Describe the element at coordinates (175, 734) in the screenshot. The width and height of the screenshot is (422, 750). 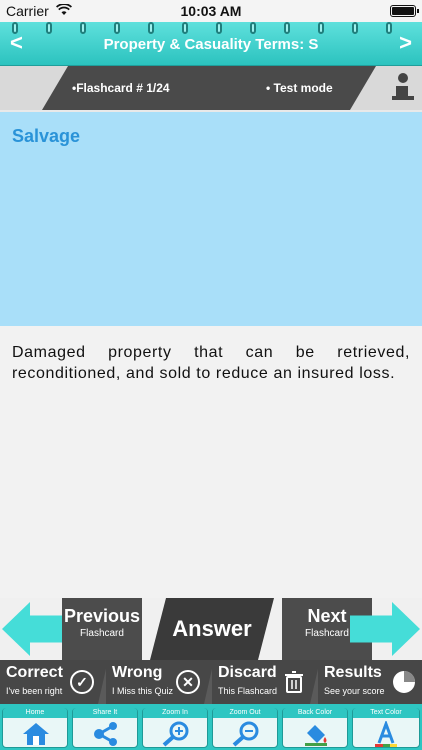
I see `zoom-in-icon` at that location.